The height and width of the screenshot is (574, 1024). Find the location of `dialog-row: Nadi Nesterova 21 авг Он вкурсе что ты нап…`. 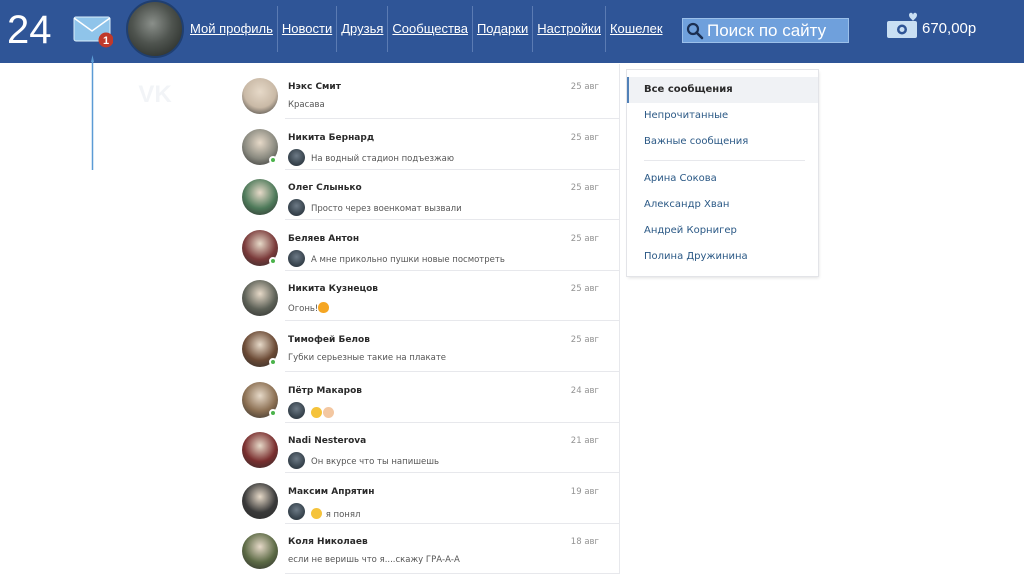

dialog-row: Nadi Nesterova 21 авг Он вкурсе что ты нап… is located at coordinates (426, 448).